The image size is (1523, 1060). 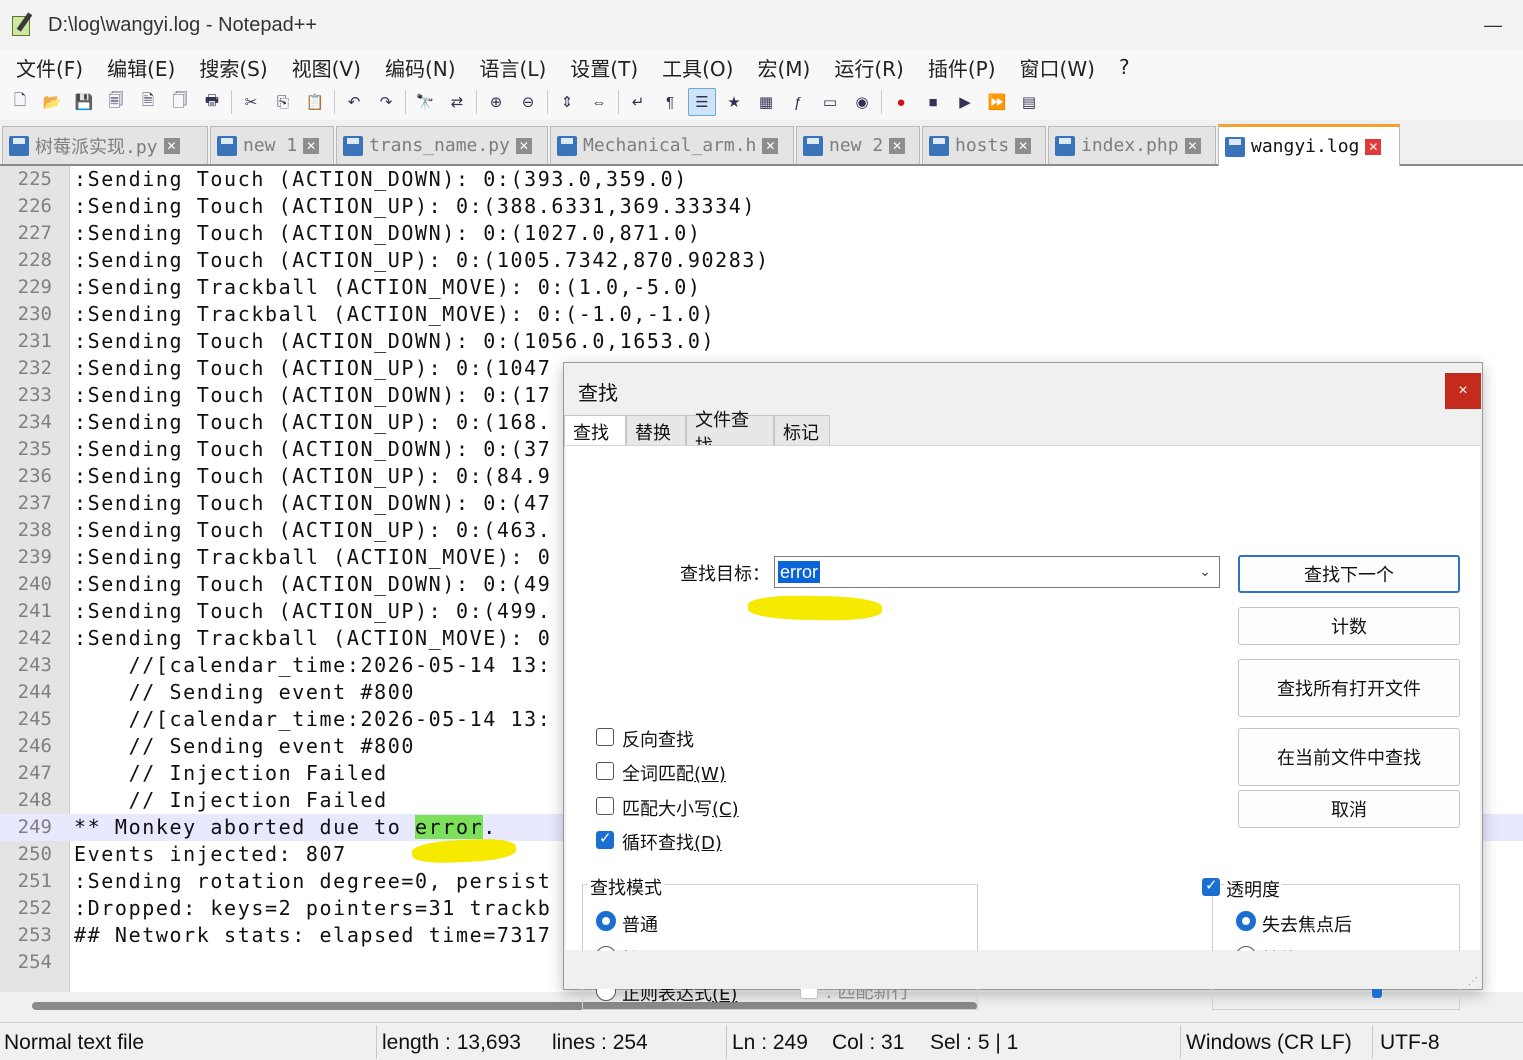 I want to click on menu-search: 搜索(S), so click(x=233, y=67).